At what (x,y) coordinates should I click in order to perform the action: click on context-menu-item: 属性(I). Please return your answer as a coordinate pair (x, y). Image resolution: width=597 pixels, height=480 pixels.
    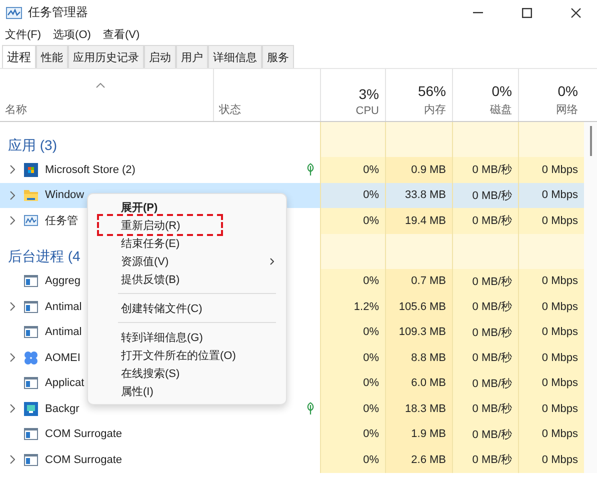
    Looking at the image, I should click on (187, 391).